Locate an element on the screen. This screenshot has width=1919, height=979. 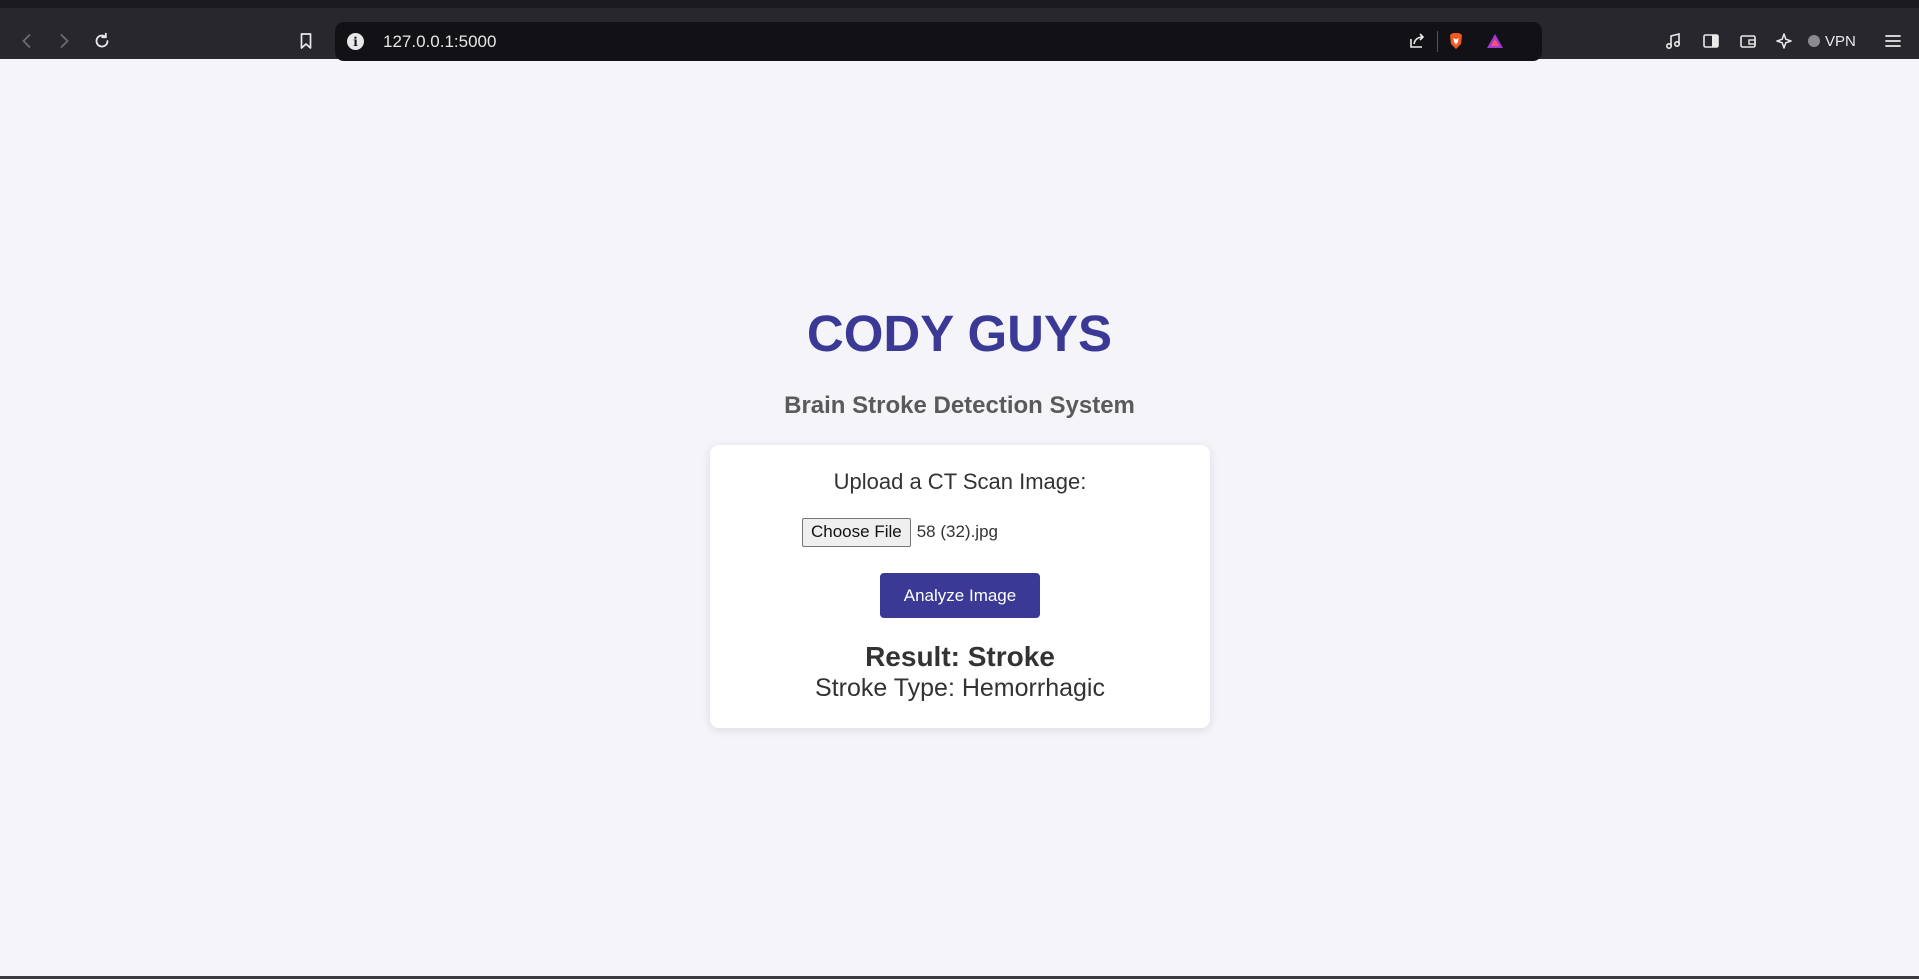
reload-icon is located at coordinates (102, 41).